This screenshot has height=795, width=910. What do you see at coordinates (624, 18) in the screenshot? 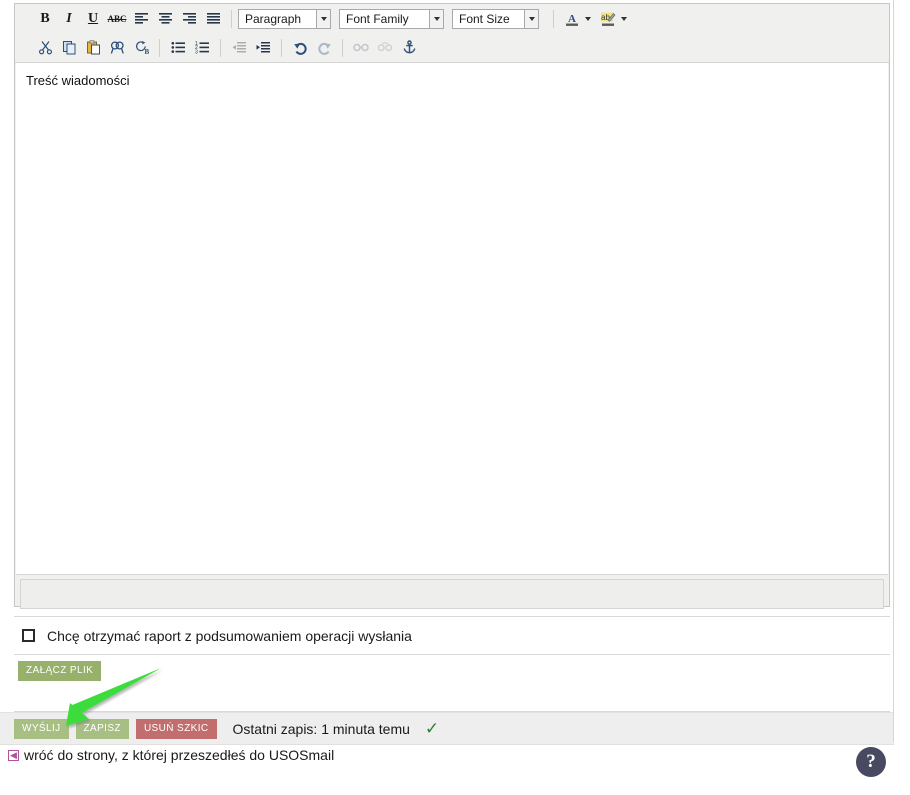
I see `background-color-chevron-down-icon` at bounding box center [624, 18].